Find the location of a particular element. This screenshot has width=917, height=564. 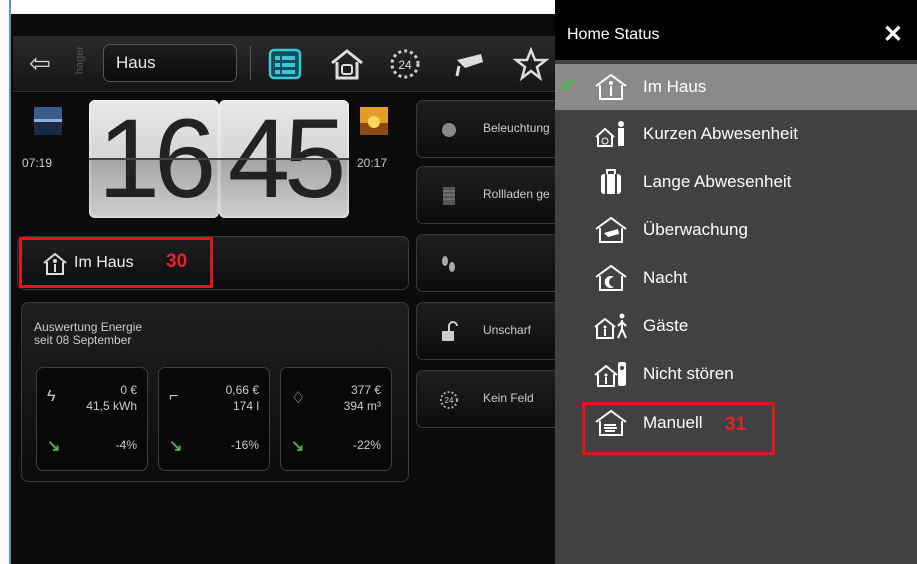

location-select: Haus is located at coordinates (170, 63).